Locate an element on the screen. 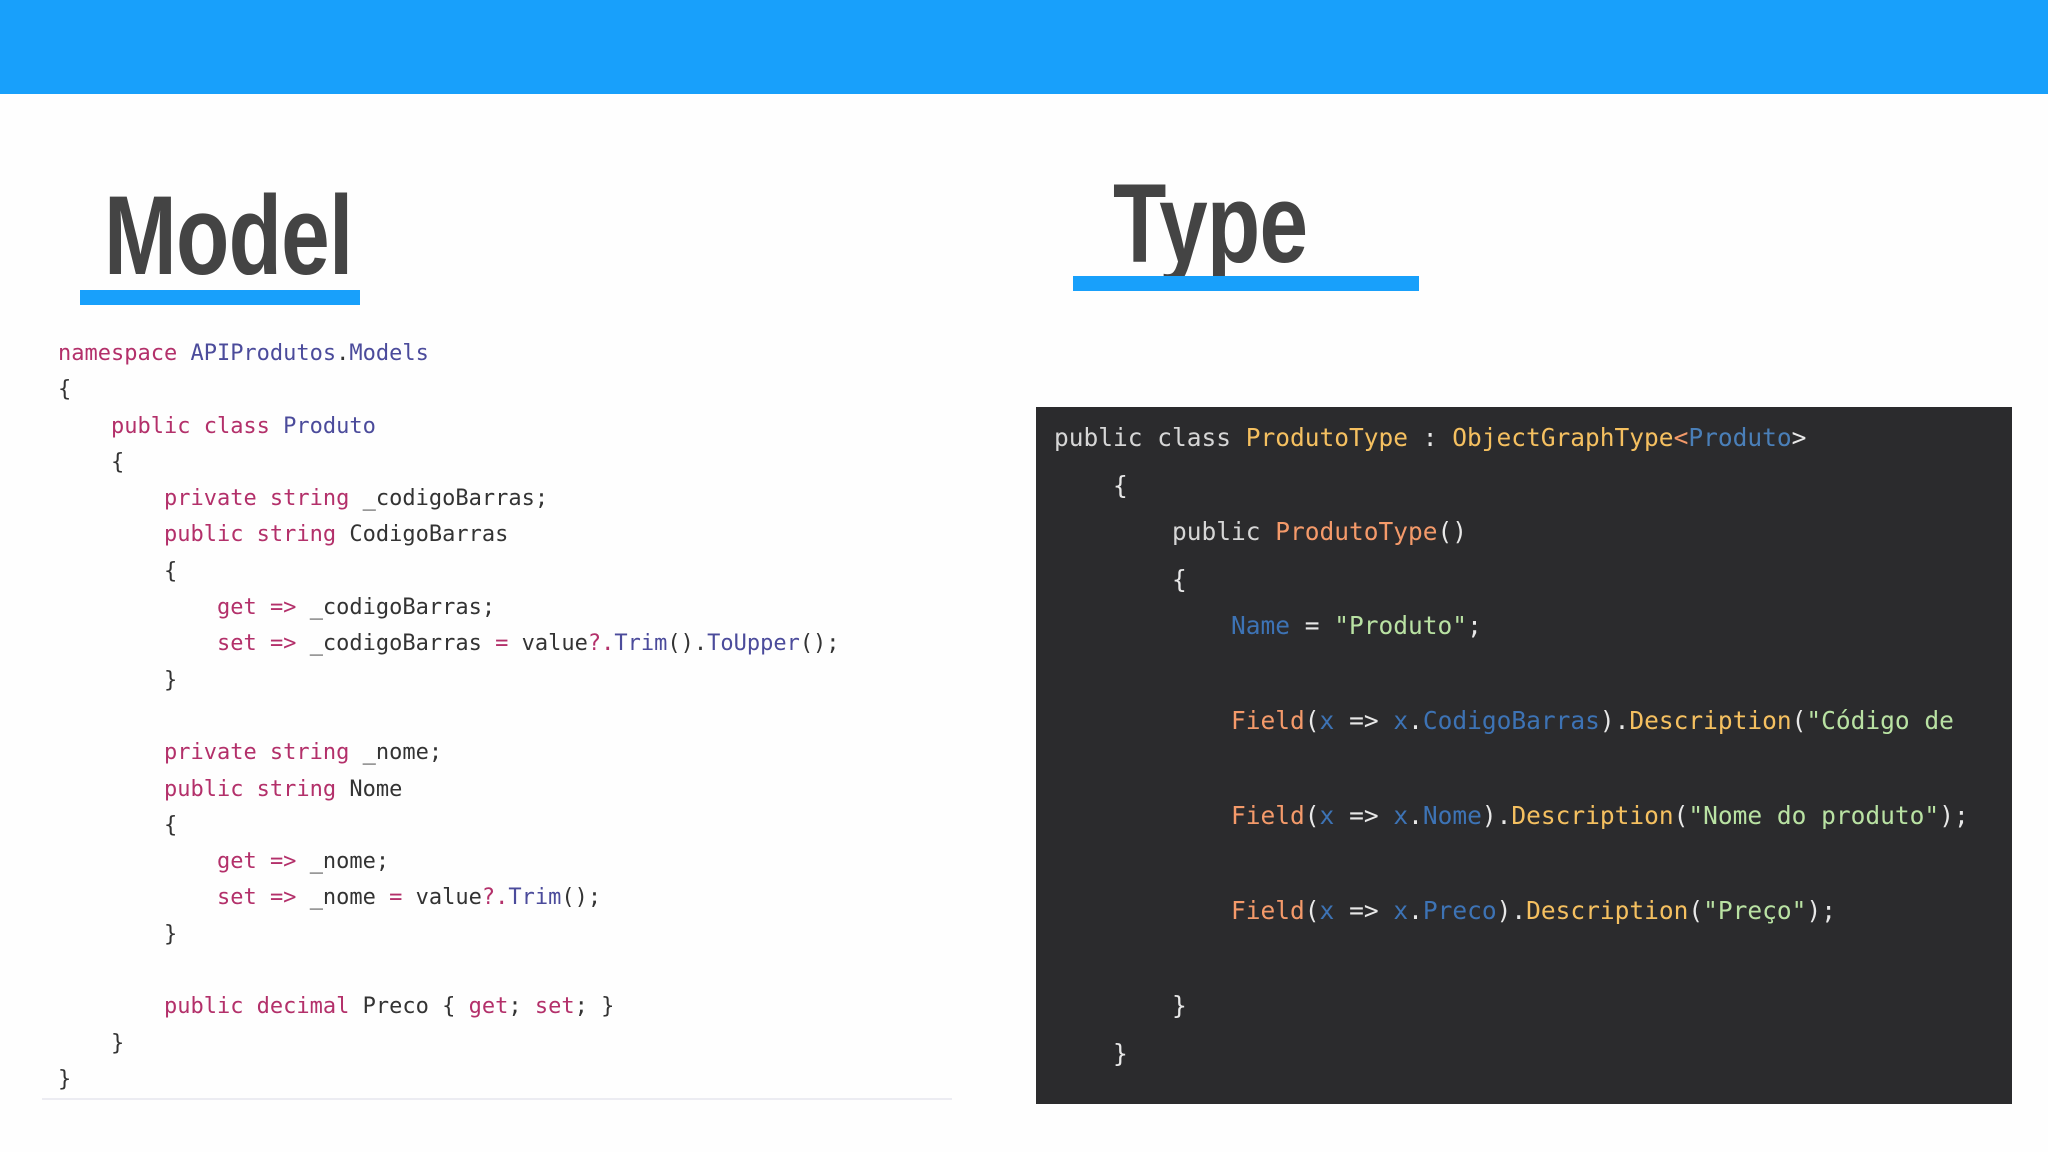  model-code-divider is located at coordinates (497, 1099).